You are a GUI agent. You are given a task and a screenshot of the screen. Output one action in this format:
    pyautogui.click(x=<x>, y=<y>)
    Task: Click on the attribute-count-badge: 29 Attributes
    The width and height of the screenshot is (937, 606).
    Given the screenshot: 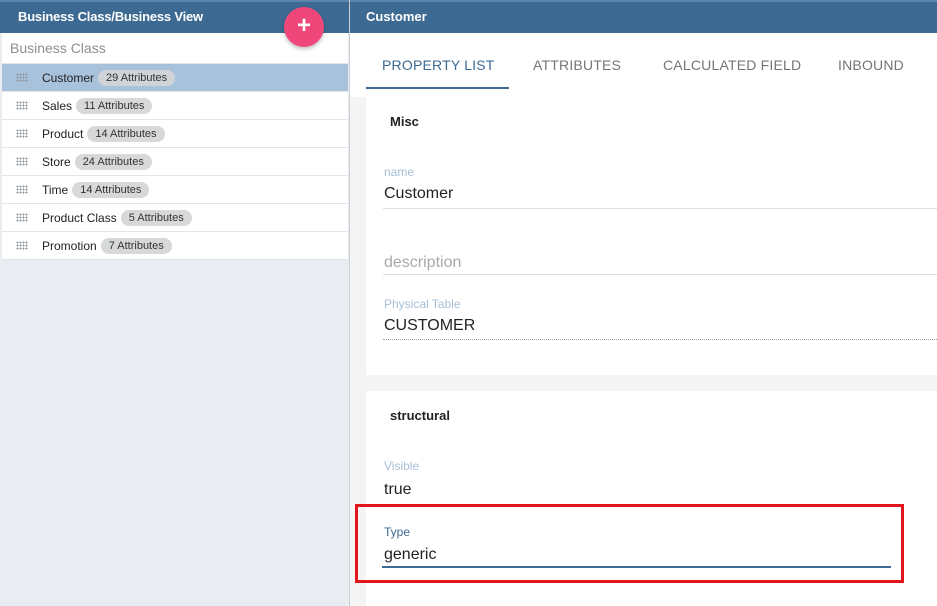 What is the action you would take?
    pyautogui.click(x=137, y=77)
    